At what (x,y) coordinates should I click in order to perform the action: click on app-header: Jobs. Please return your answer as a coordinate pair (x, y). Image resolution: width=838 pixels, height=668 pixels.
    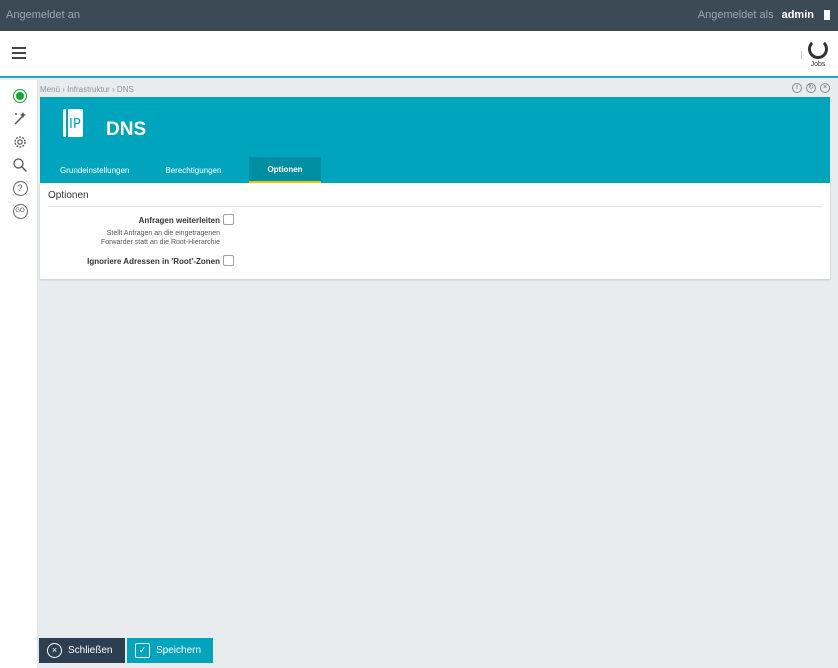
    Looking at the image, I should click on (419, 54).